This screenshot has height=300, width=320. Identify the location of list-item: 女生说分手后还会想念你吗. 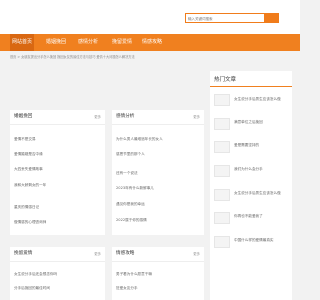
(35, 274).